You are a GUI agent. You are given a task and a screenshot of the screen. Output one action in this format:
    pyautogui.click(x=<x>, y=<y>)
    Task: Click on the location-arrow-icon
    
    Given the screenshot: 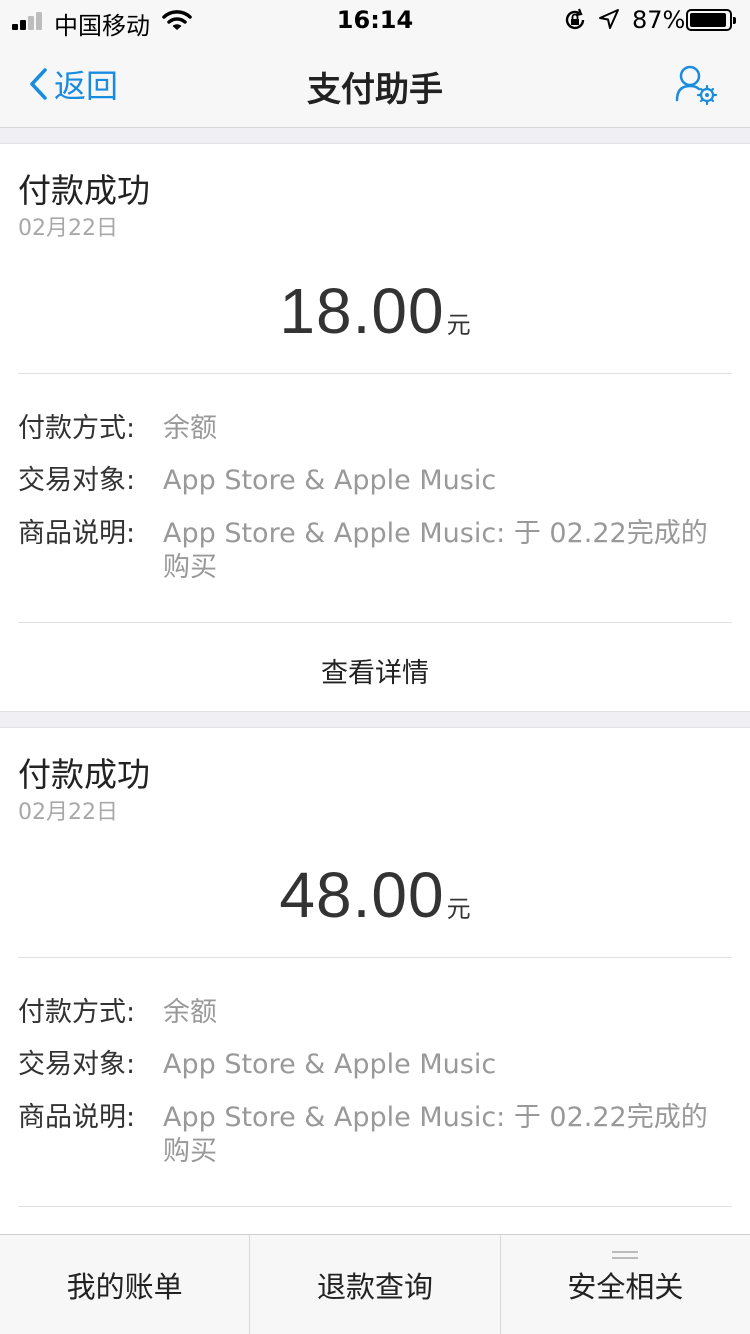 What is the action you would take?
    pyautogui.click(x=609, y=22)
    